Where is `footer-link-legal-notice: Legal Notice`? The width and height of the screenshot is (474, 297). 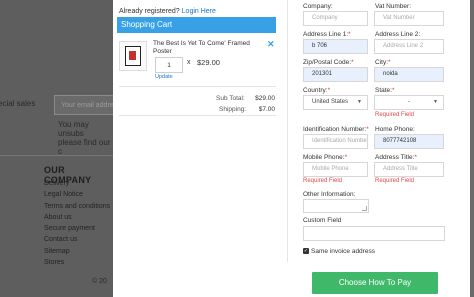
footer-link-legal-notice: Legal Notice is located at coordinates (63, 195).